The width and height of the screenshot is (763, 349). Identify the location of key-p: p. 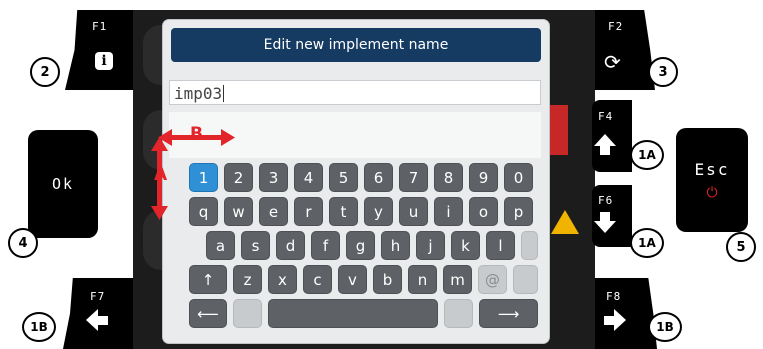
(518, 211).